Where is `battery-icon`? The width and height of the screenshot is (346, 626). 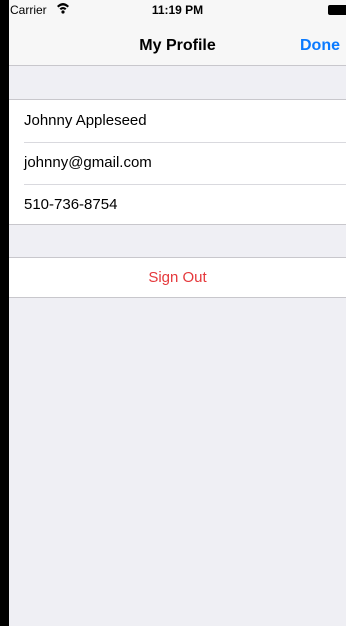
battery-icon is located at coordinates (337, 10).